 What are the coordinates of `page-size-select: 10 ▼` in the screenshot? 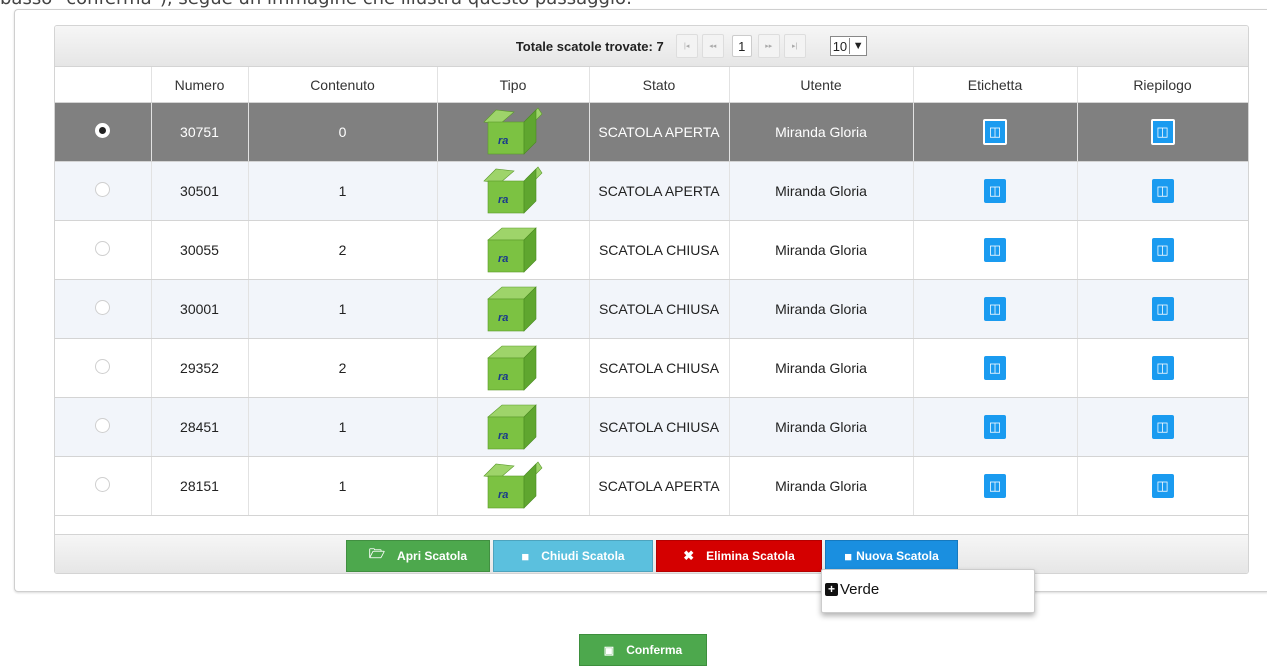 It's located at (848, 46).